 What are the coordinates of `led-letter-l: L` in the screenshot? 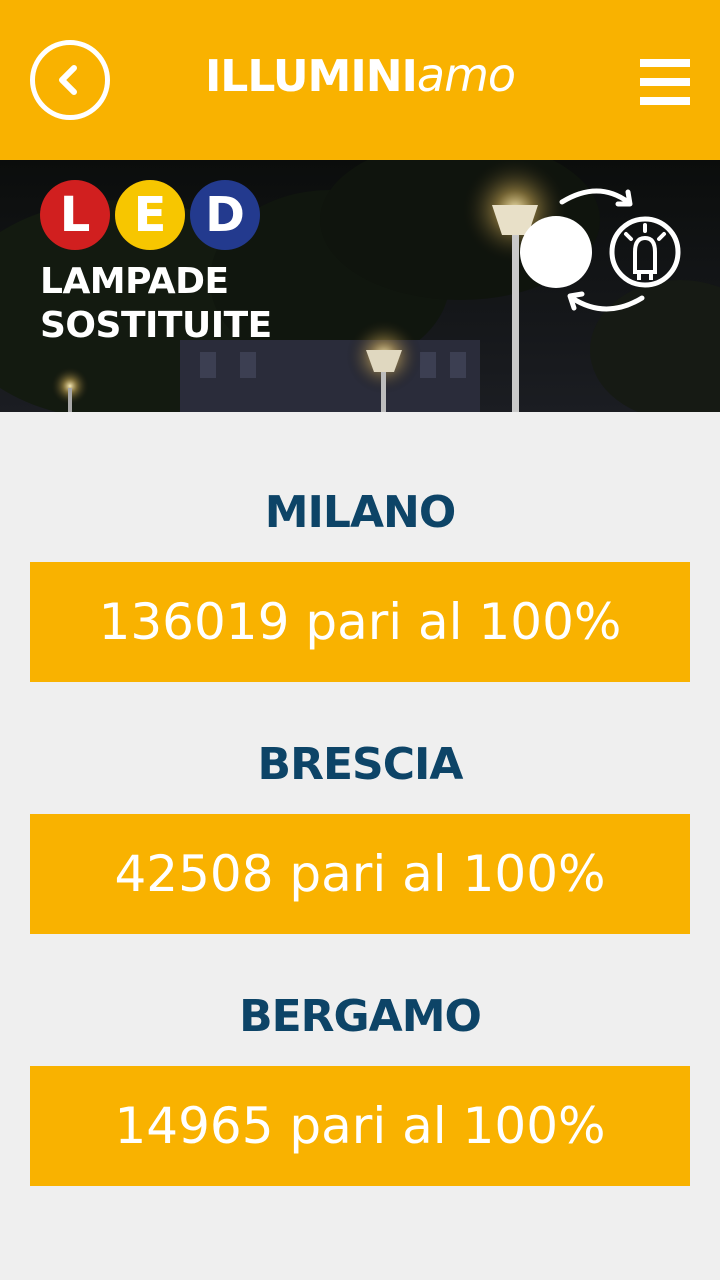 It's located at (75, 215).